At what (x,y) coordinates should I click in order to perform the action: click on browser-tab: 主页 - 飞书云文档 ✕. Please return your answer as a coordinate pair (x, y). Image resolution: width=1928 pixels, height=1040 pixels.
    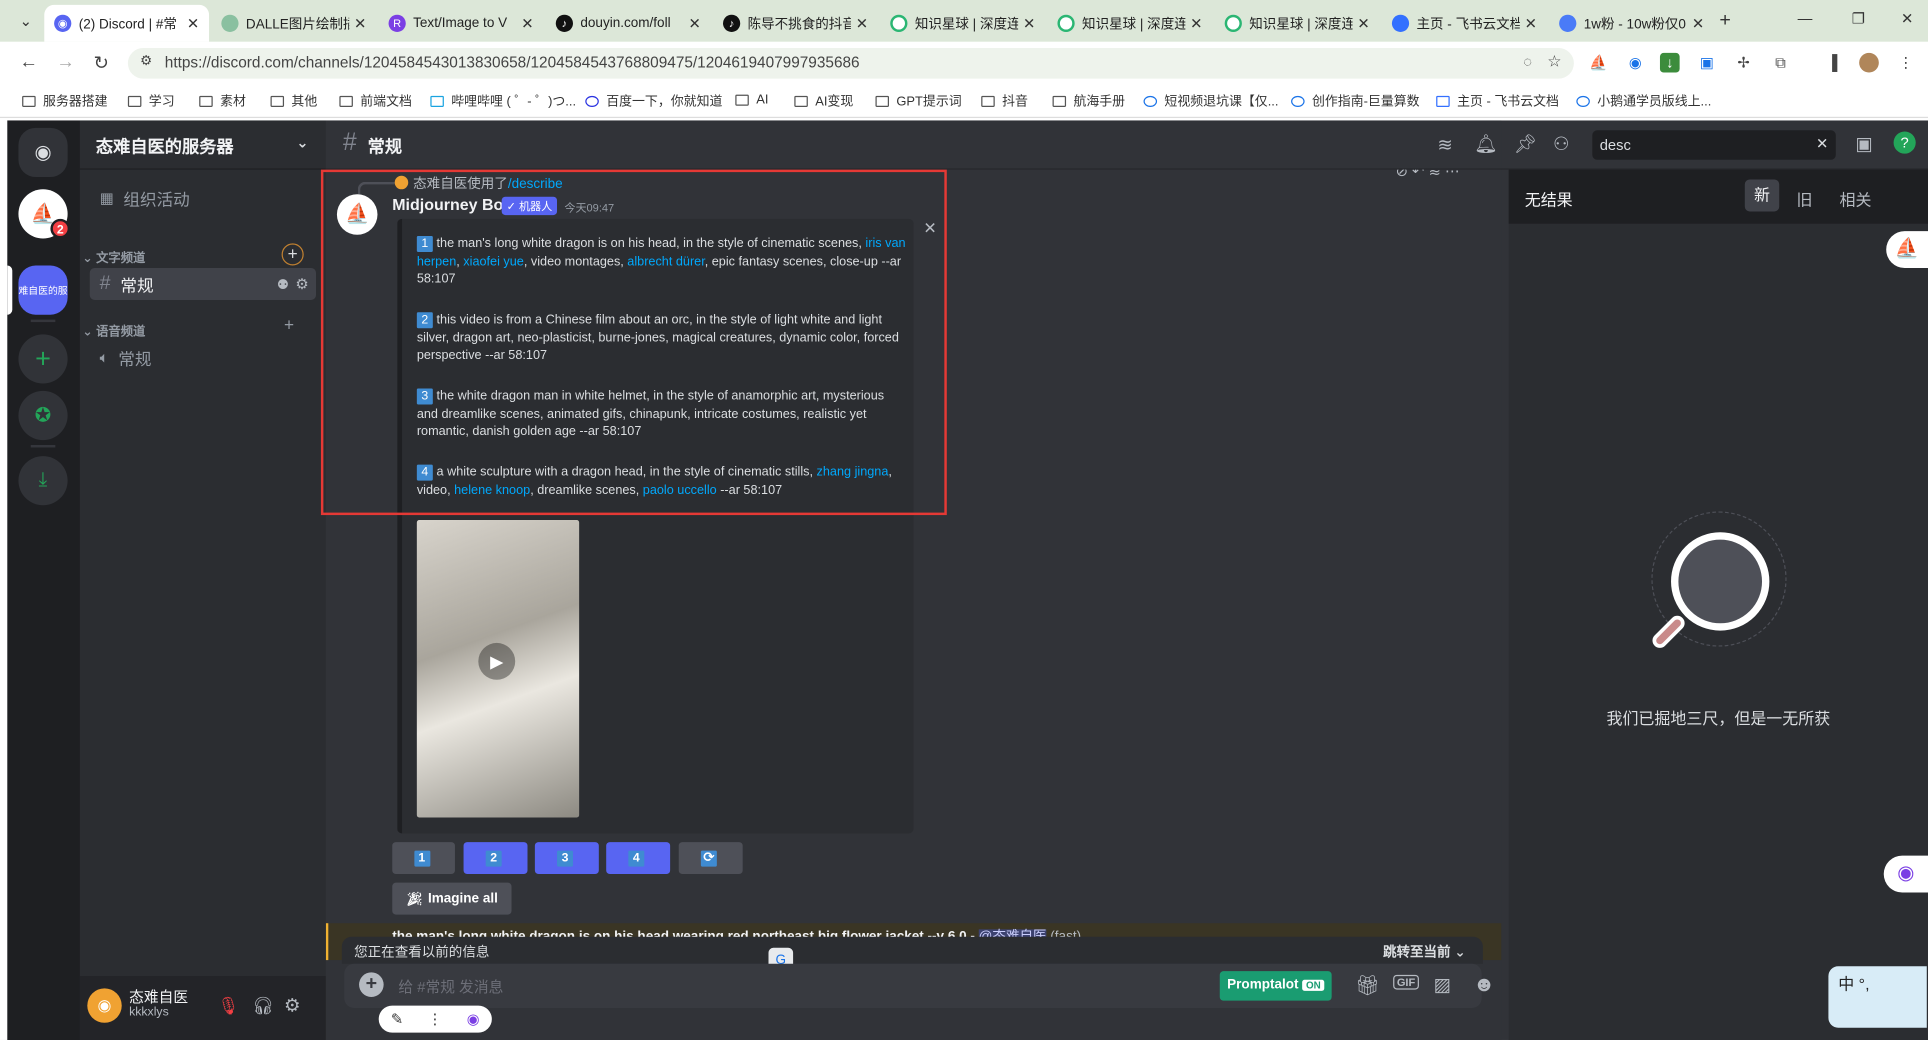
    Looking at the image, I should click on (1464, 23).